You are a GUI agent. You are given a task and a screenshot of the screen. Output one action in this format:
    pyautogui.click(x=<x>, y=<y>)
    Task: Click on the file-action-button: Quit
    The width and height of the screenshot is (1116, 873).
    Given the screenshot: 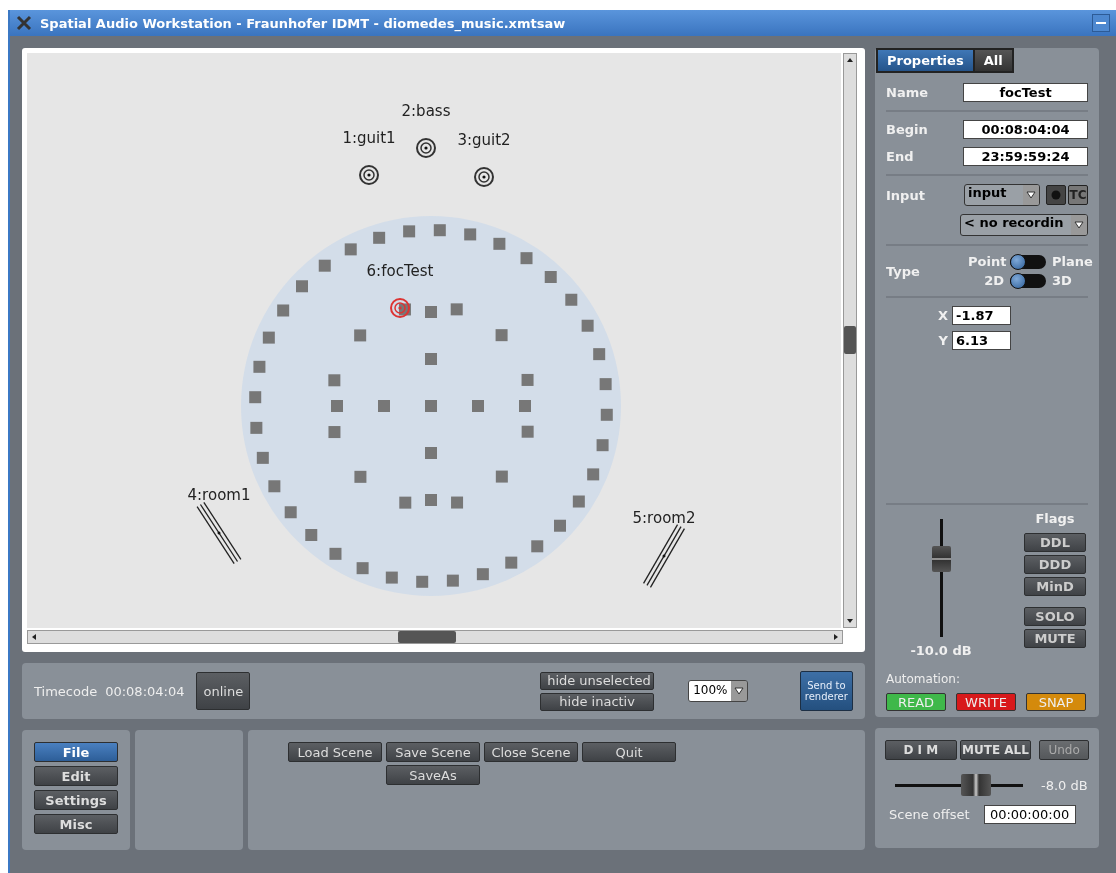 What is the action you would take?
    pyautogui.click(x=629, y=752)
    